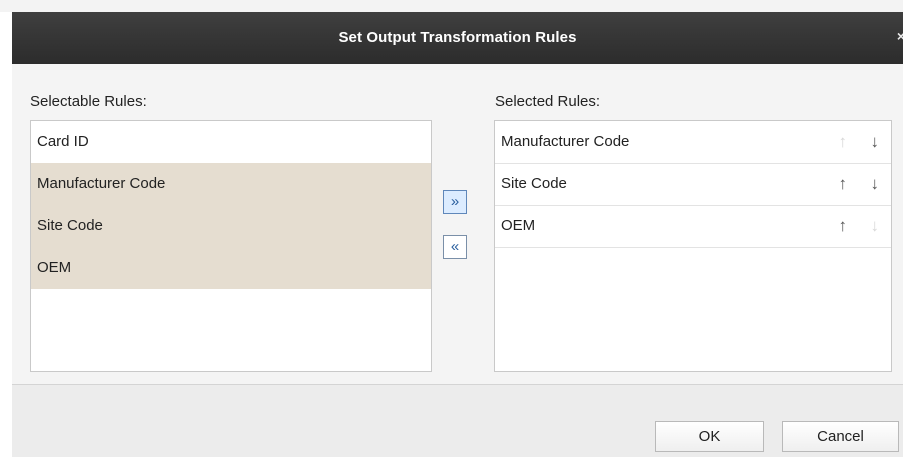  I want to click on selectable-item-manufacturer-code: Manufacturer Code, so click(231, 184).